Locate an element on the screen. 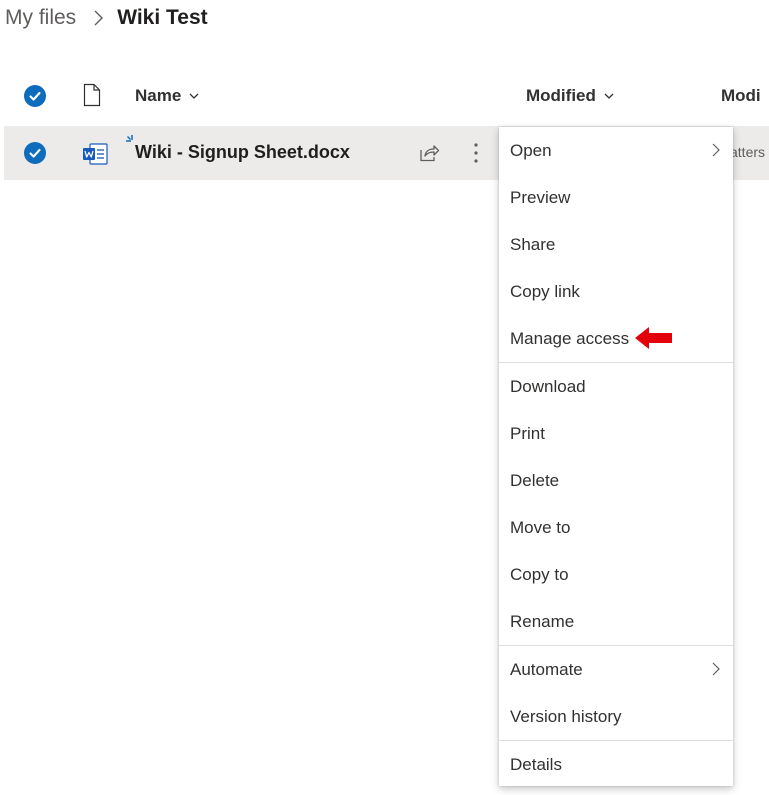 The image size is (769, 795). document-icon is located at coordinates (92, 95).